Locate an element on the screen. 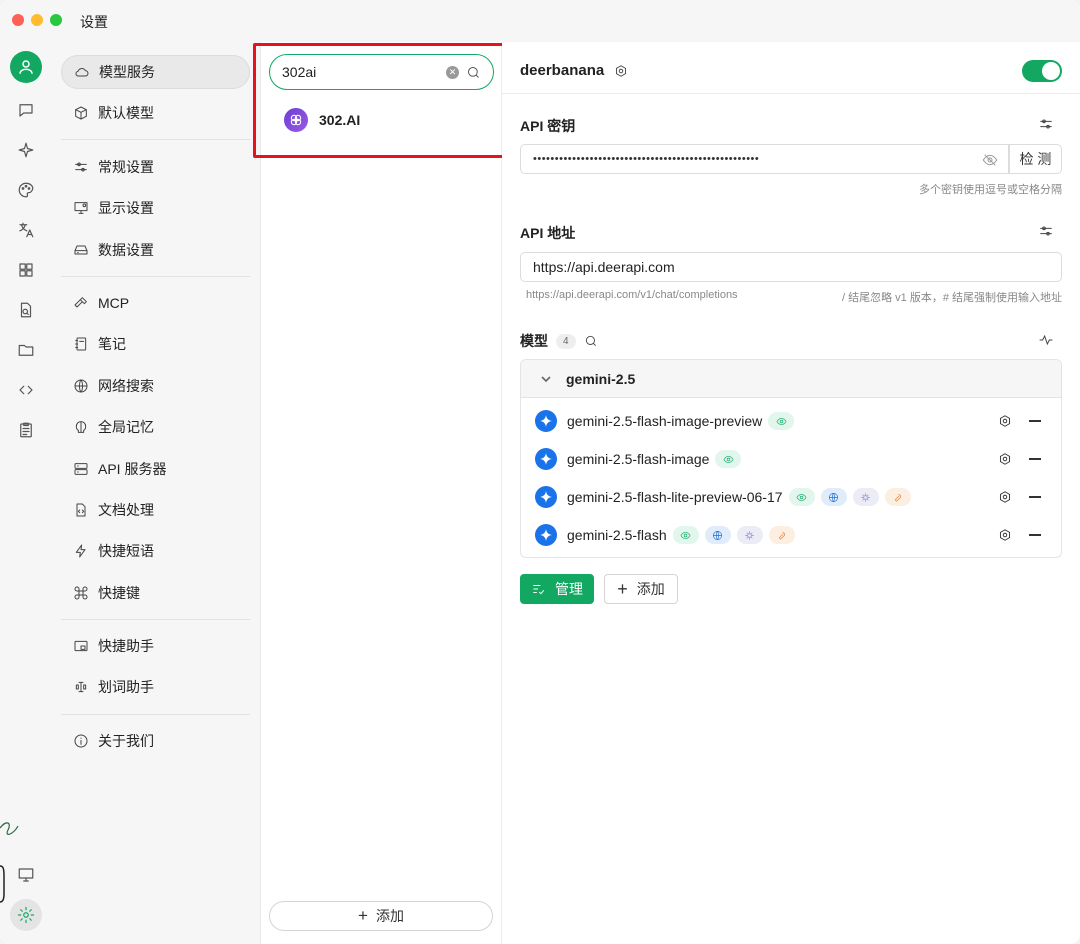 The height and width of the screenshot is (944, 1080). sliders-icon is located at coordinates (81, 167).